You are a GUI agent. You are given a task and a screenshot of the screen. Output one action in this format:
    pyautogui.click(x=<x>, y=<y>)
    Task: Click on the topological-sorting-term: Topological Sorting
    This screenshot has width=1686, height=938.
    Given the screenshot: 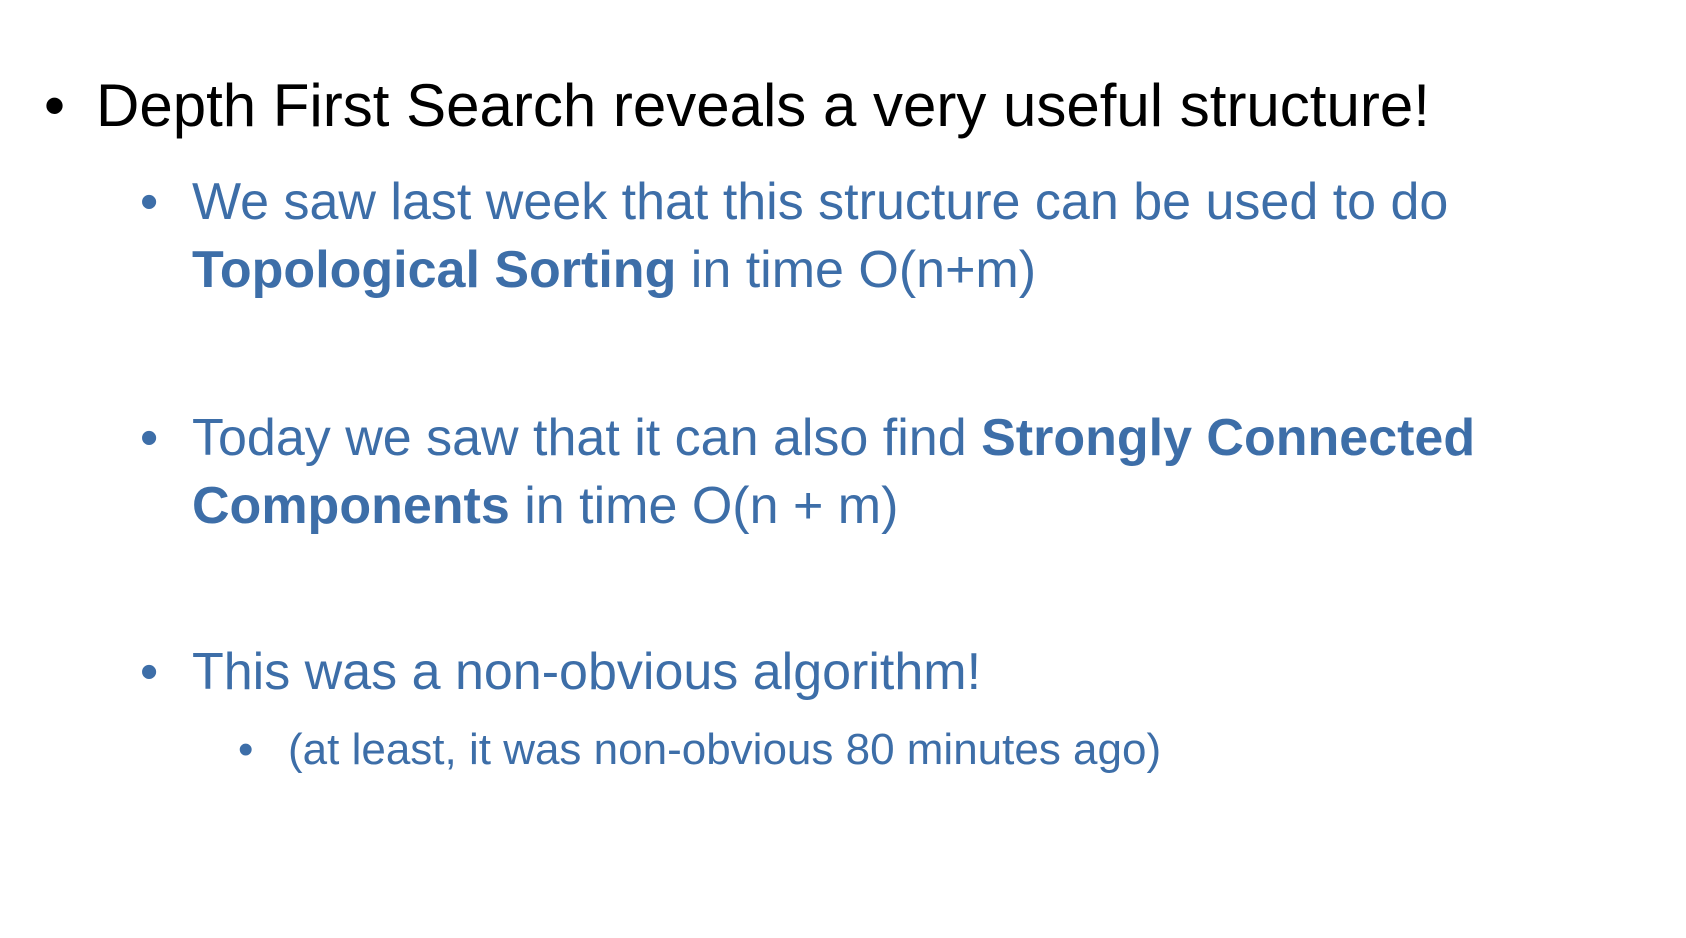 What is the action you would take?
    pyautogui.click(x=434, y=270)
    